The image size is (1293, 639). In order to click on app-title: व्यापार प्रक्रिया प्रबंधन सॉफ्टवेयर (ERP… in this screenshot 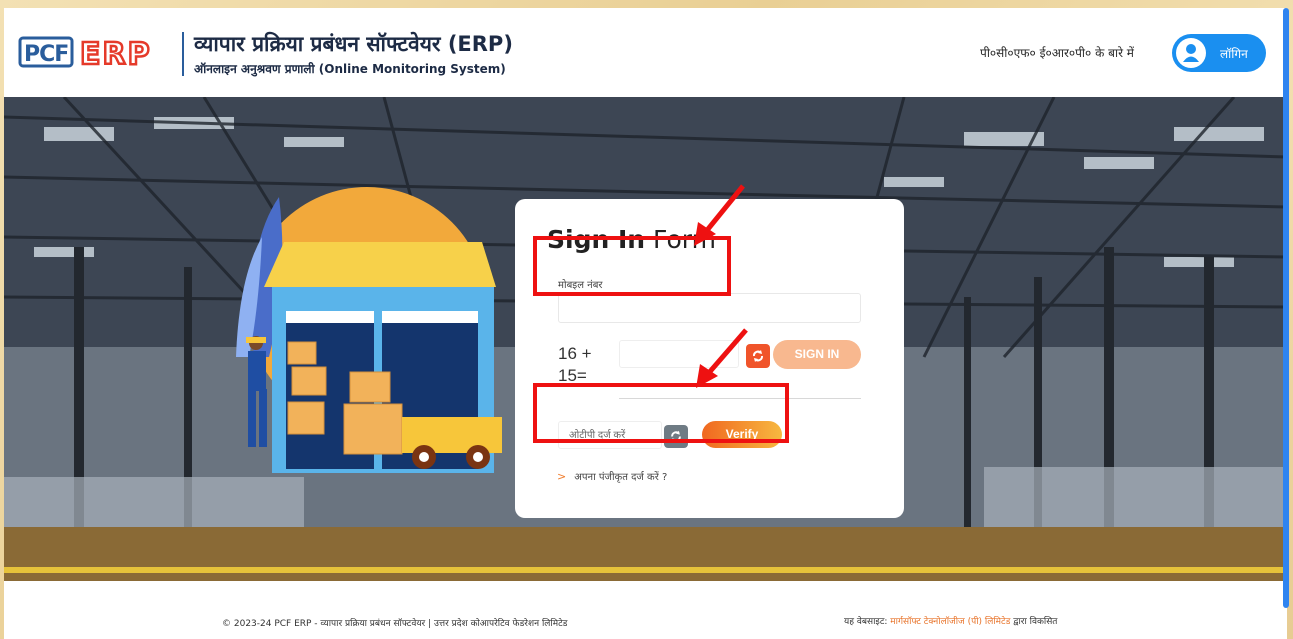, I will do `click(353, 44)`.